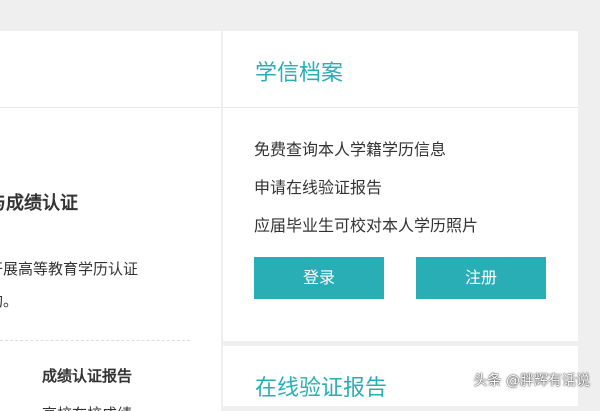 The height and width of the screenshot is (411, 600). I want to click on description-line: 构。, so click(9, 301).